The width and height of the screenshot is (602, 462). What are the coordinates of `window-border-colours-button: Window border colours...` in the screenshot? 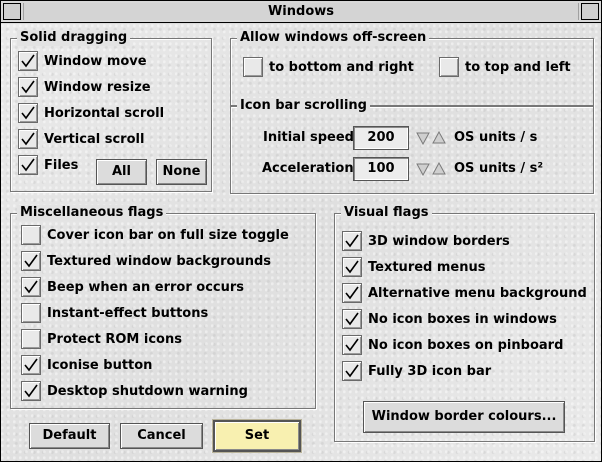 It's located at (464, 417).